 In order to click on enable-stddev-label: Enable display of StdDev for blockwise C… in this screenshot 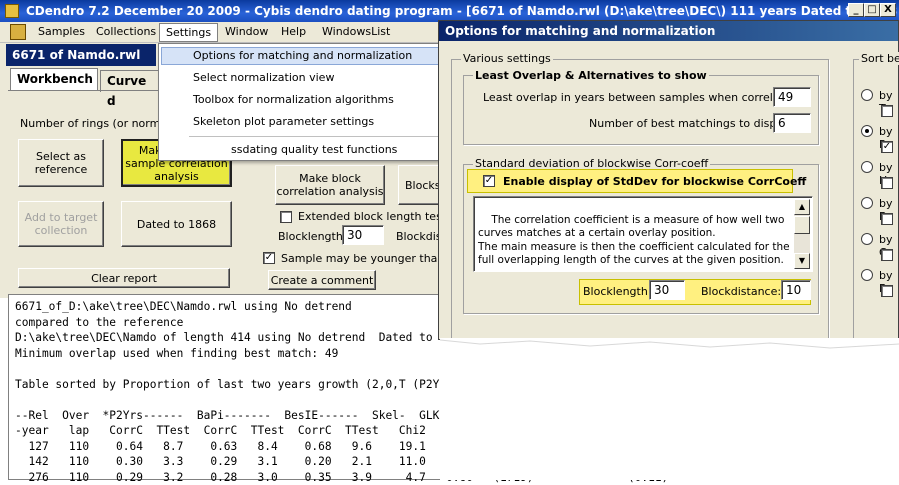, I will do `click(655, 181)`.